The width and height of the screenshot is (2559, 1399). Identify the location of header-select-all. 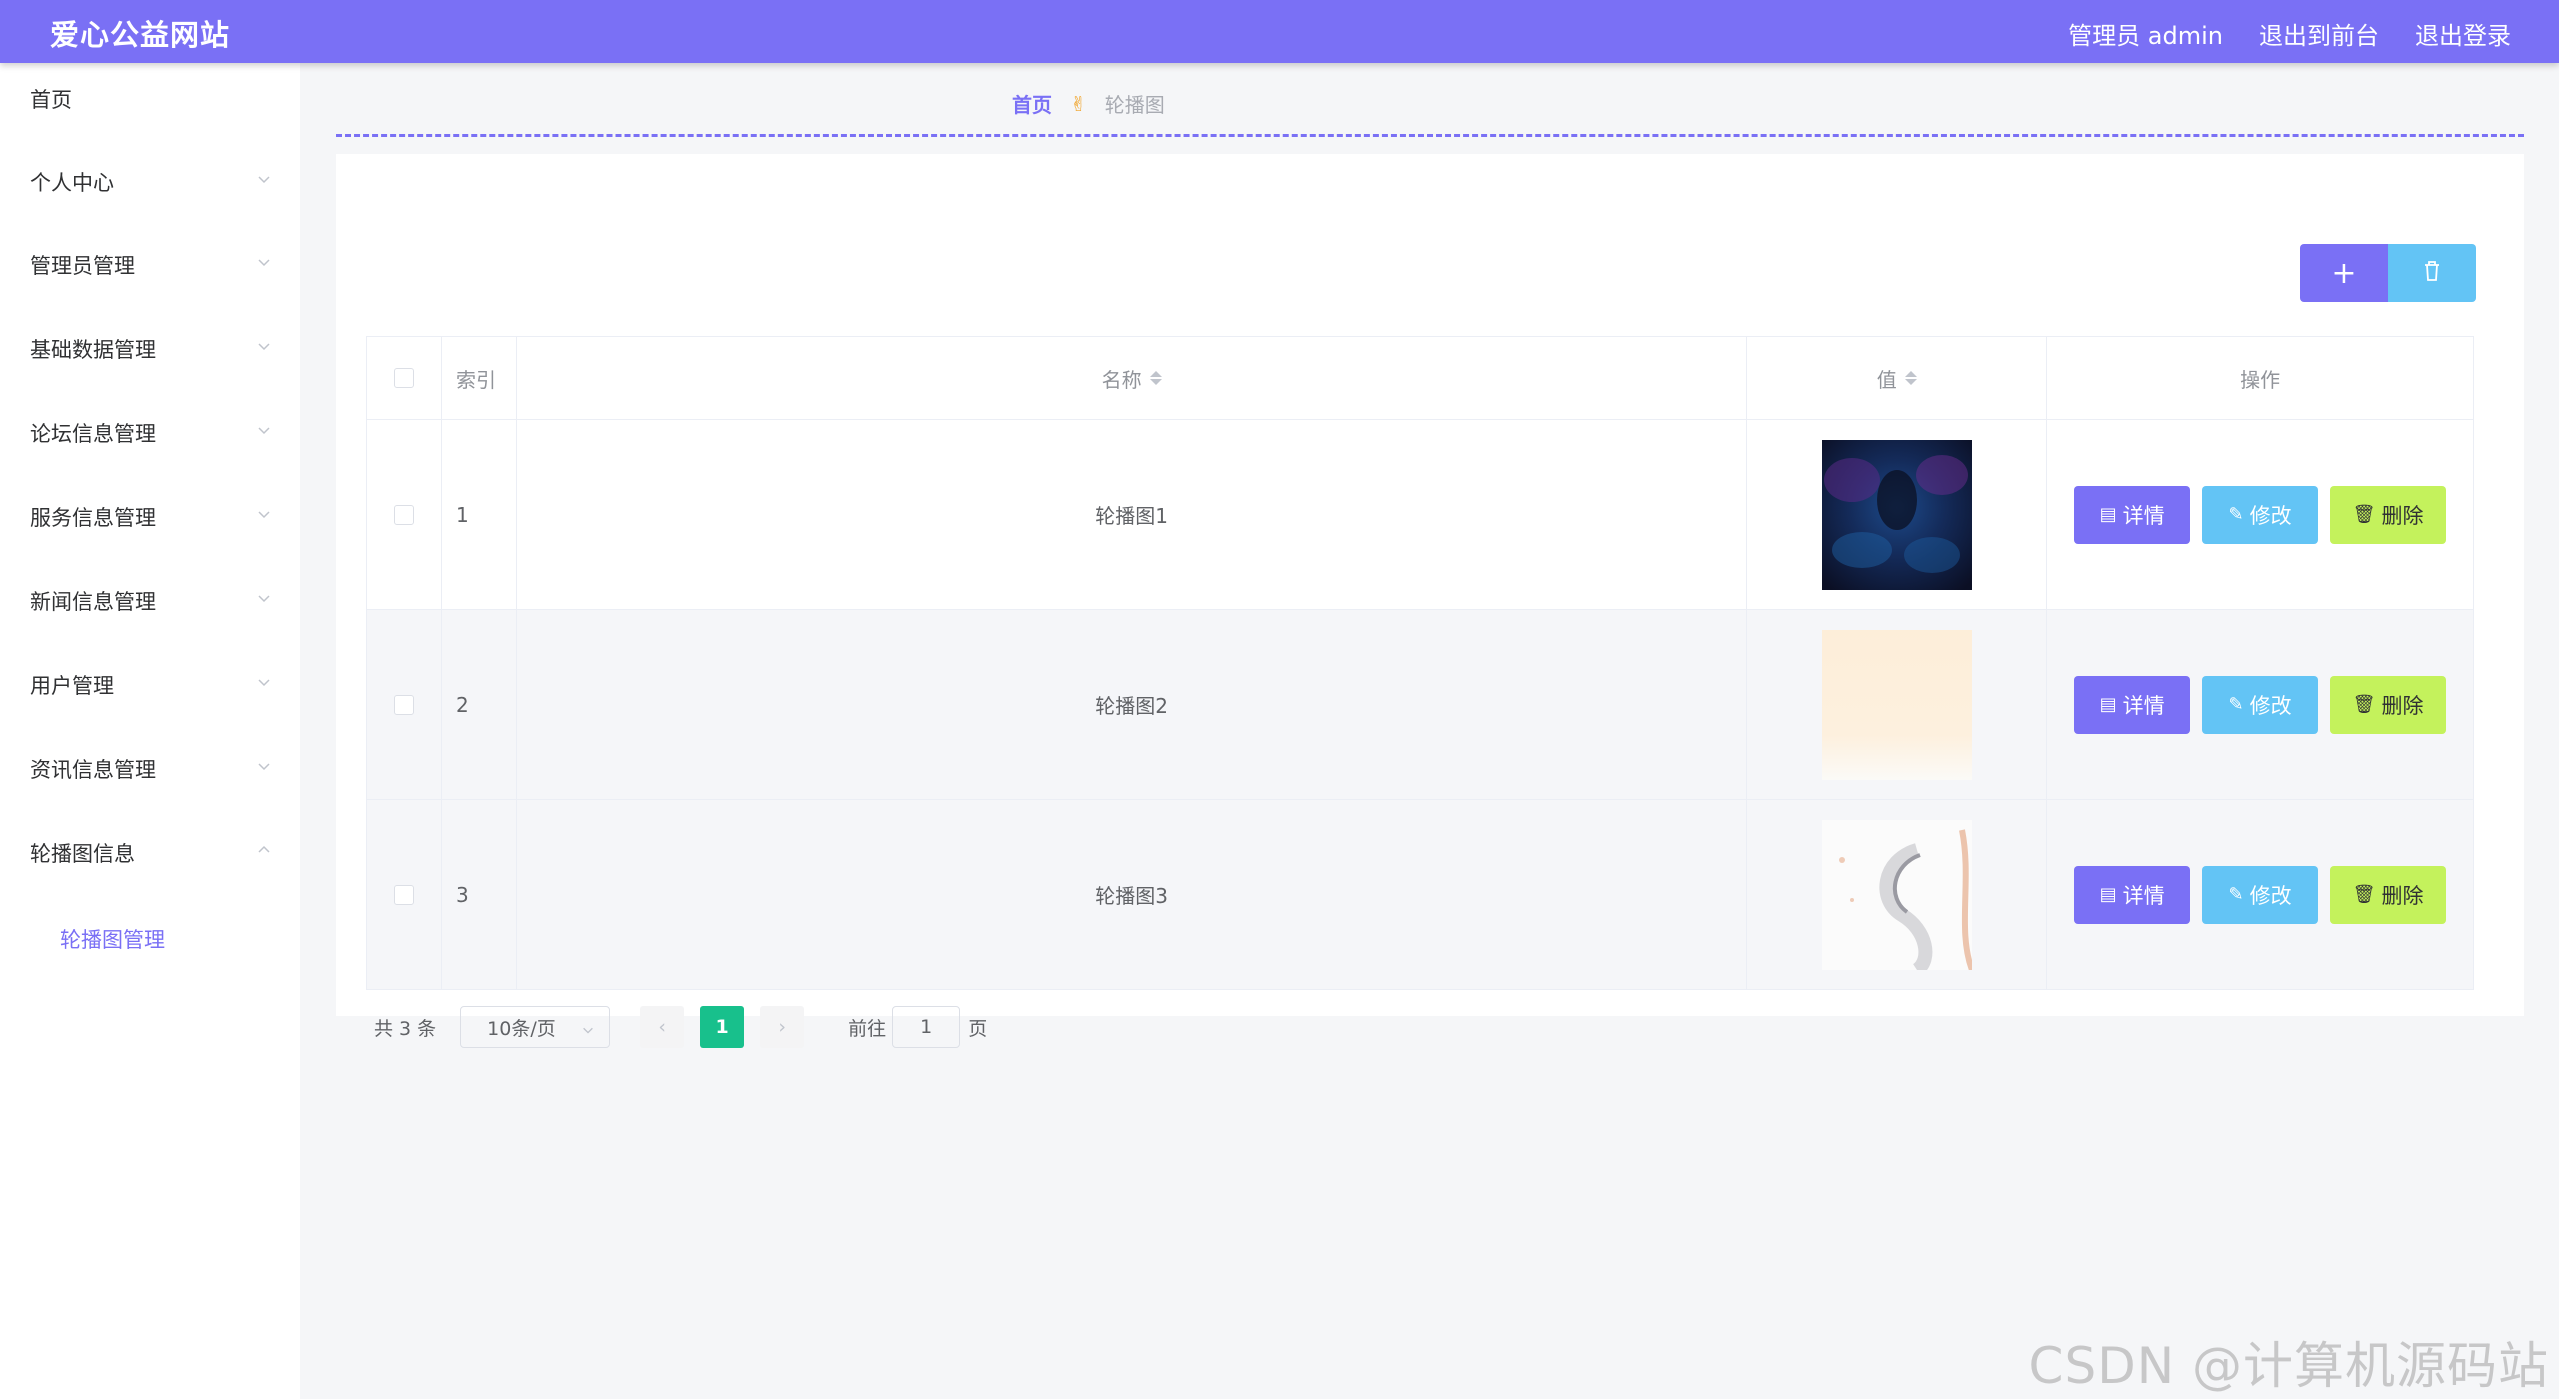
(404, 378).